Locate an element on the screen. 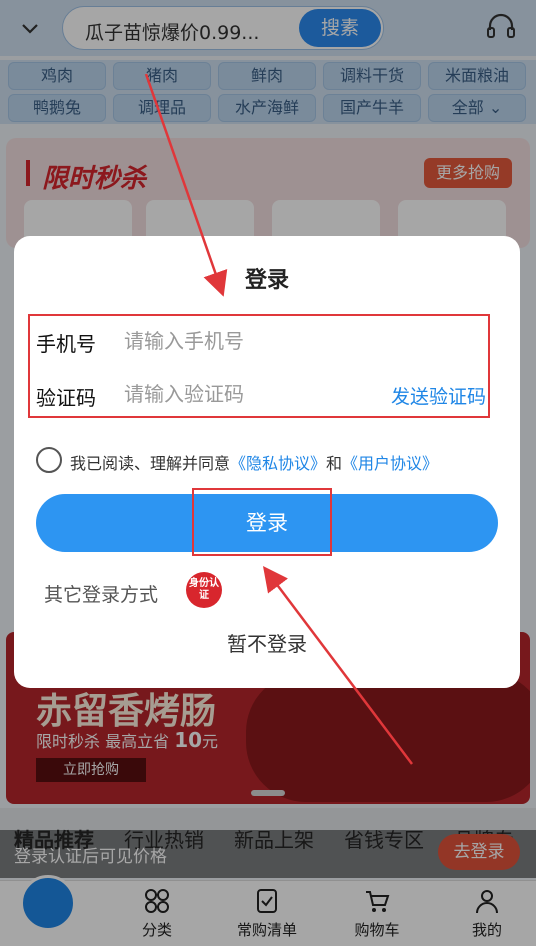 The image size is (536, 946). agreement-text: 我已阅读、理解并同意《隐私协议》和《用户协议》 is located at coordinates (254, 462).